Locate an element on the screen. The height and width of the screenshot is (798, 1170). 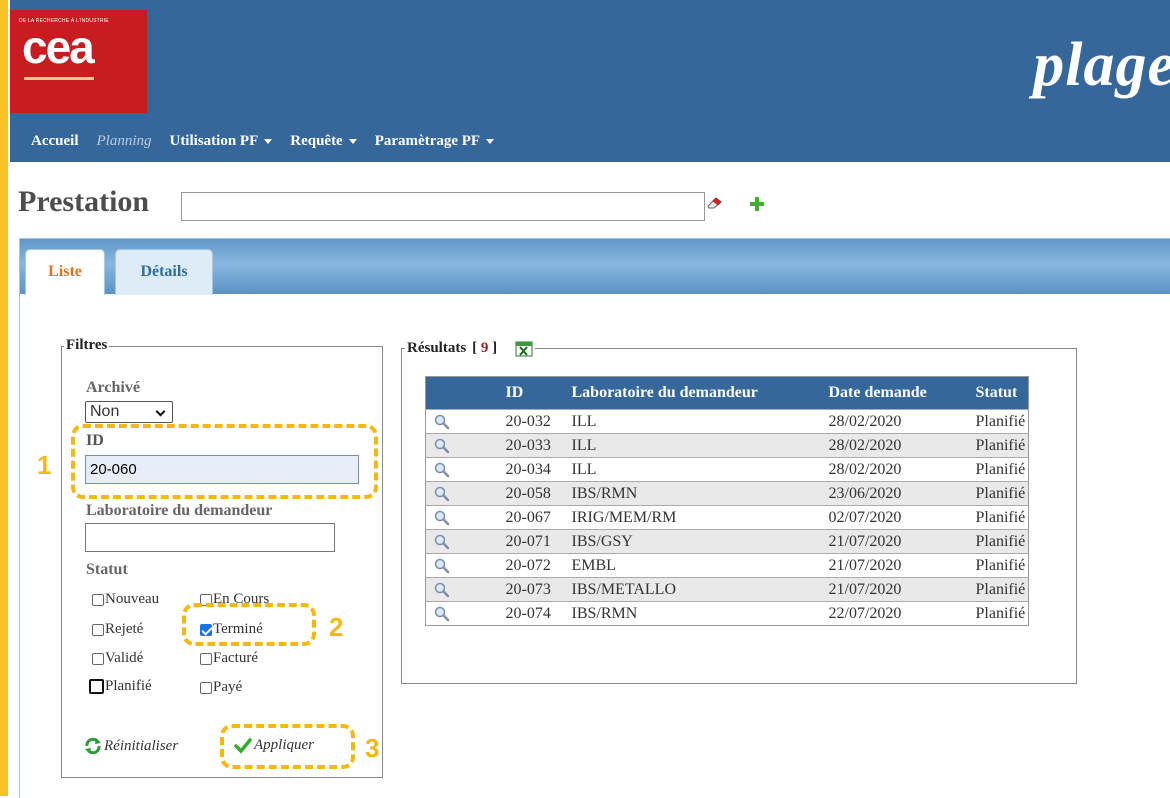
table-row: 20-074 IBS/RMN 22/07/2020 Planifié is located at coordinates (727, 613).